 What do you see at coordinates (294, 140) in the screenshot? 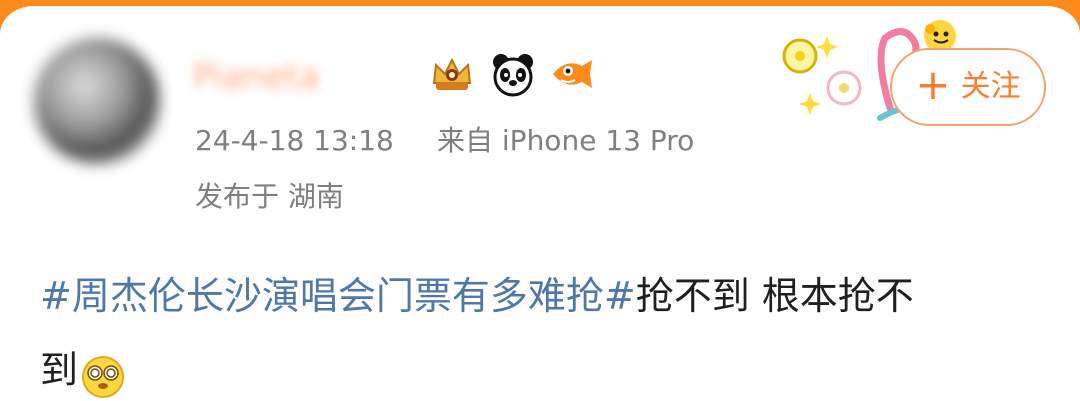
I see `post-time: 24-4-18 13:18` at bounding box center [294, 140].